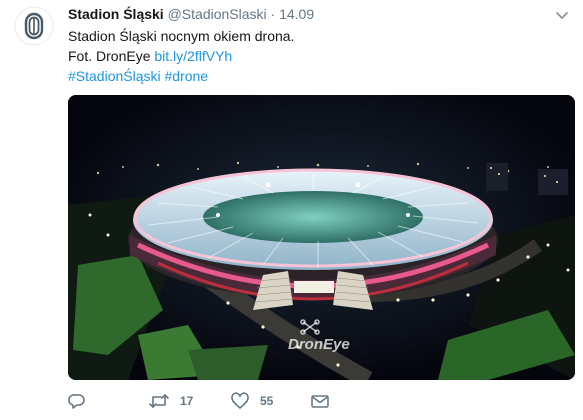  Describe the element at coordinates (116, 14) in the screenshot. I see `display-name: Stadion Śląski` at that location.